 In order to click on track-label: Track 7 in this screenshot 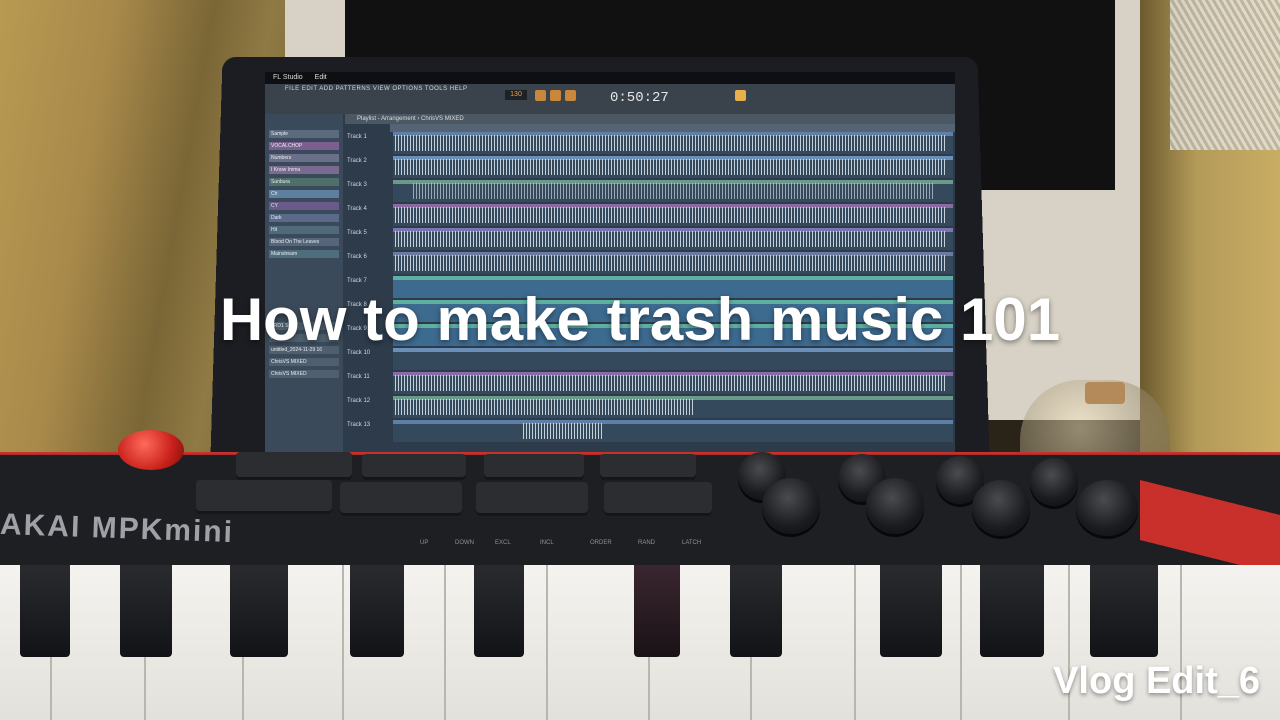, I will do `click(357, 281)`.